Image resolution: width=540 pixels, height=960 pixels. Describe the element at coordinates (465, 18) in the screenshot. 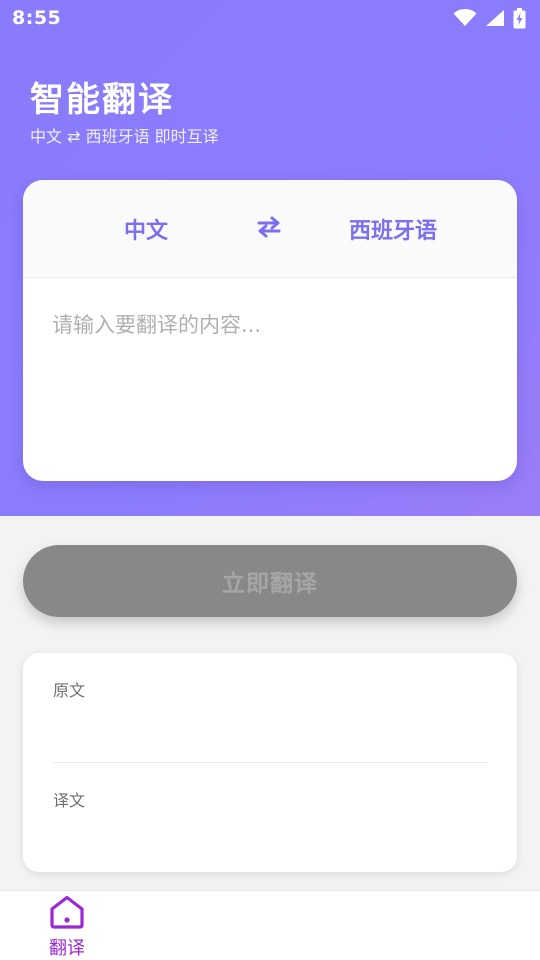

I see `wifi-icon` at that location.